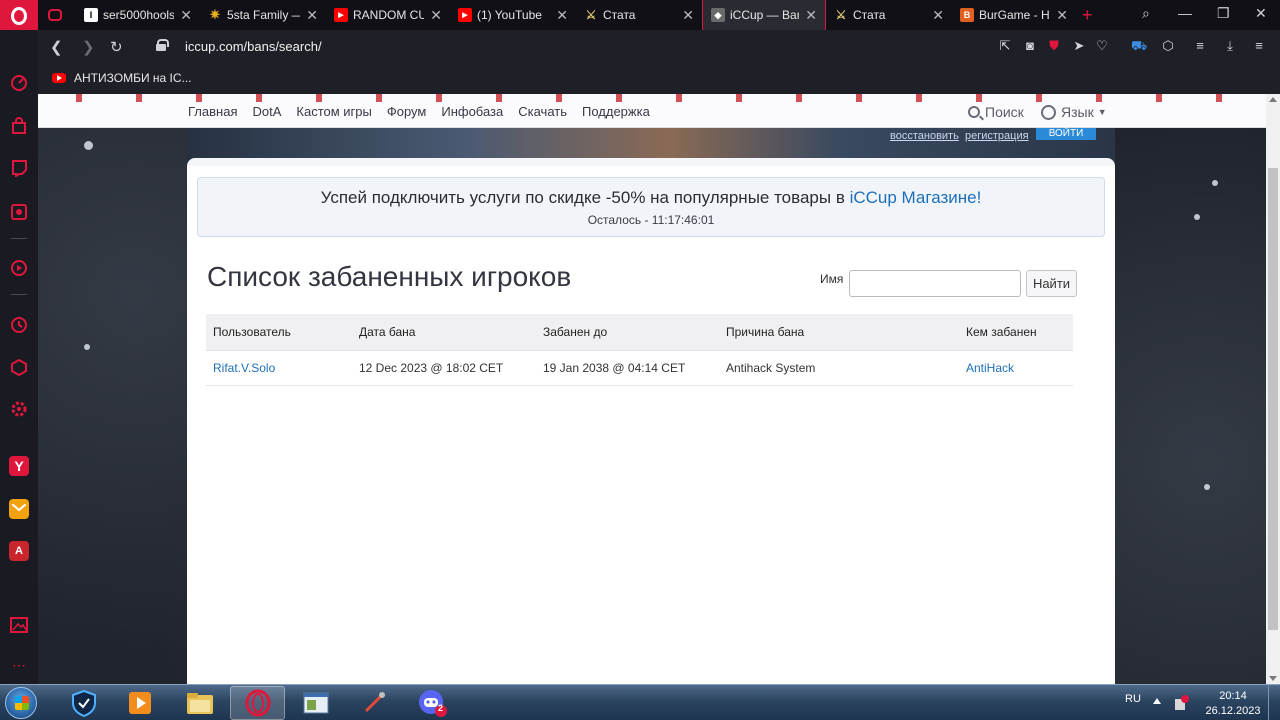 This screenshot has height=720, width=1280. I want to click on tab-search-icon: ⌕, so click(1146, 13).